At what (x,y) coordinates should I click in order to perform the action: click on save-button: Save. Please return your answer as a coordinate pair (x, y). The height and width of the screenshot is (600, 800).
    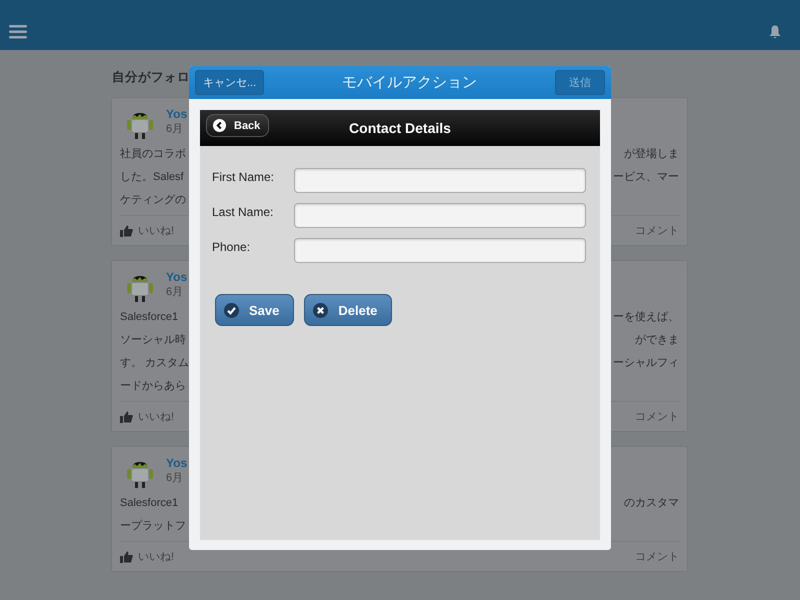
    Looking at the image, I should click on (254, 310).